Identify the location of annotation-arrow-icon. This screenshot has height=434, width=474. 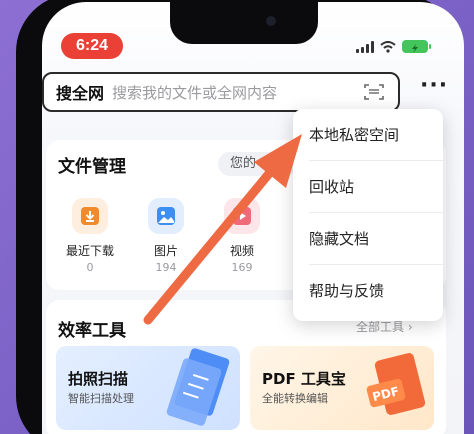
(222, 229).